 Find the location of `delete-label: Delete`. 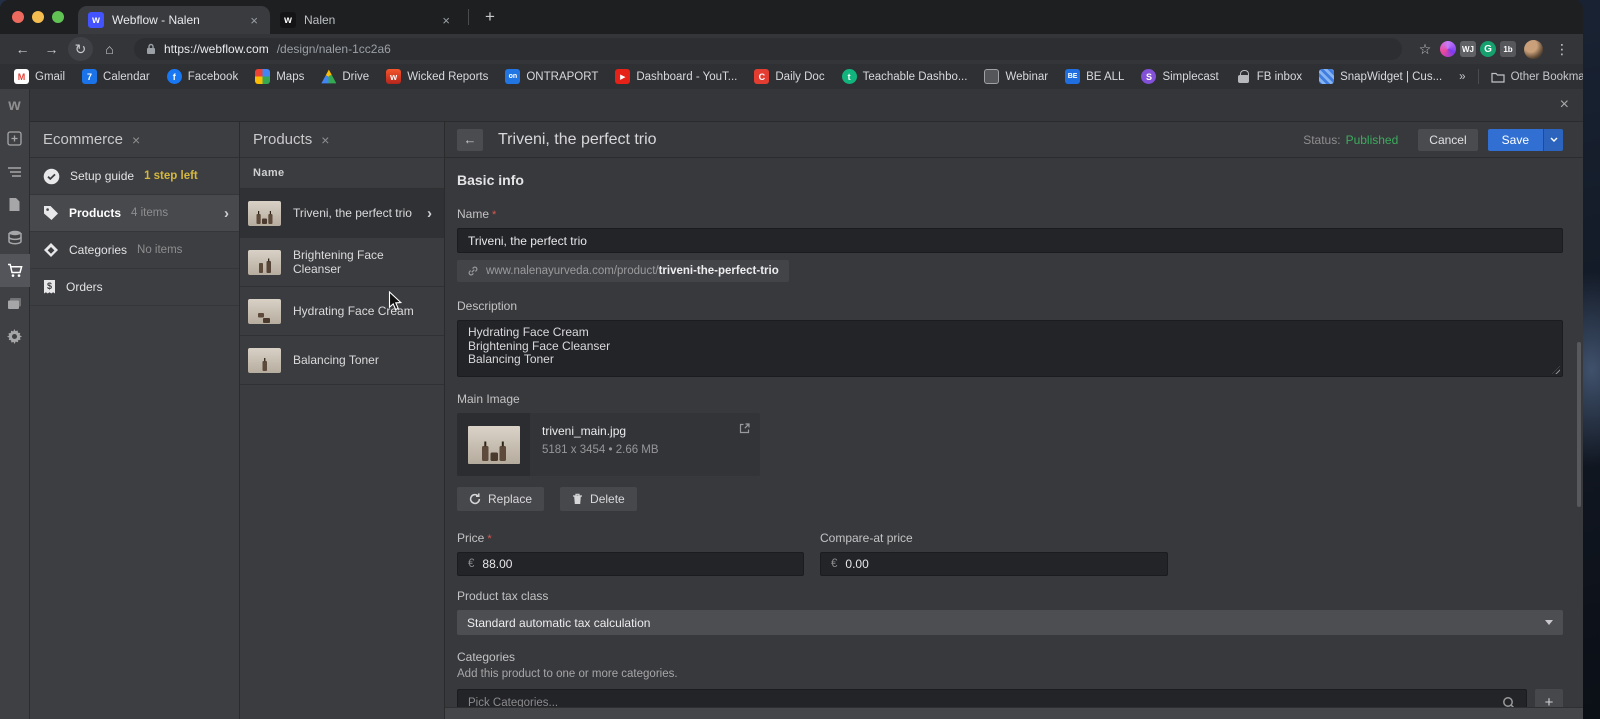

delete-label: Delete is located at coordinates (607, 499).